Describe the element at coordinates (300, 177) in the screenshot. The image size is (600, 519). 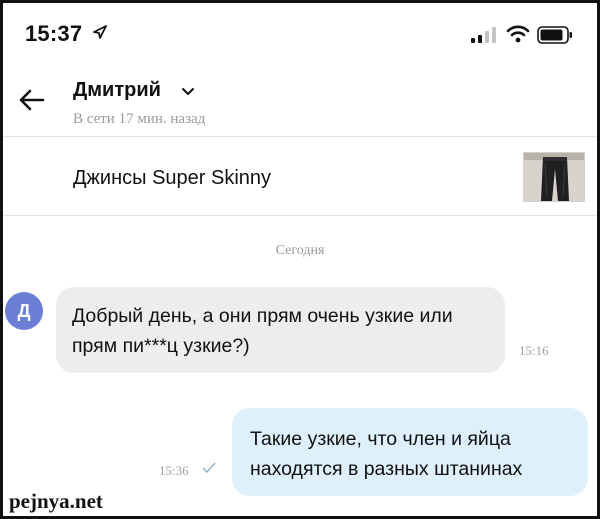
I see `listing-row: Джинсы Super Skinny` at that location.